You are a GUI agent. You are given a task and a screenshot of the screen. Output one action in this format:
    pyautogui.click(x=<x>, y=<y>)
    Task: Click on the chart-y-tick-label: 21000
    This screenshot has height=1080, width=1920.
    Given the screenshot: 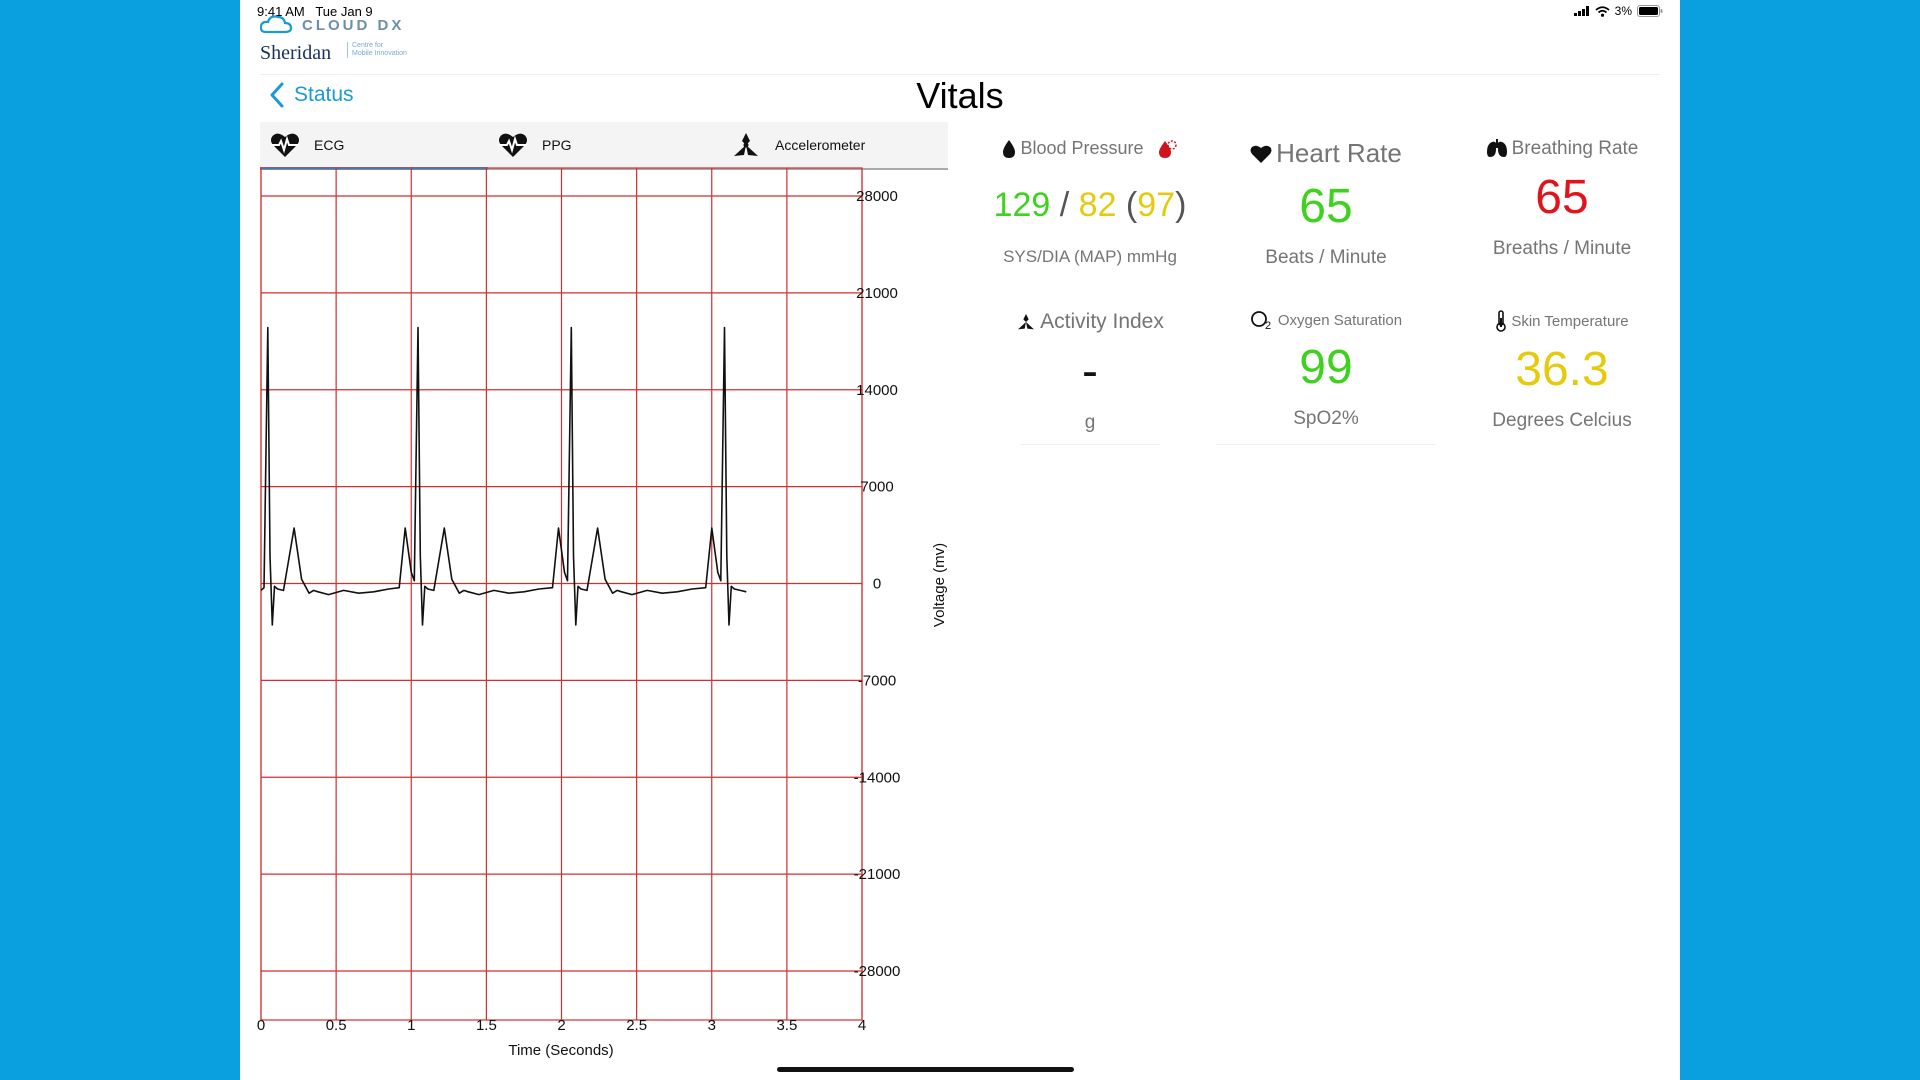 What is the action you would take?
    pyautogui.click(x=877, y=293)
    